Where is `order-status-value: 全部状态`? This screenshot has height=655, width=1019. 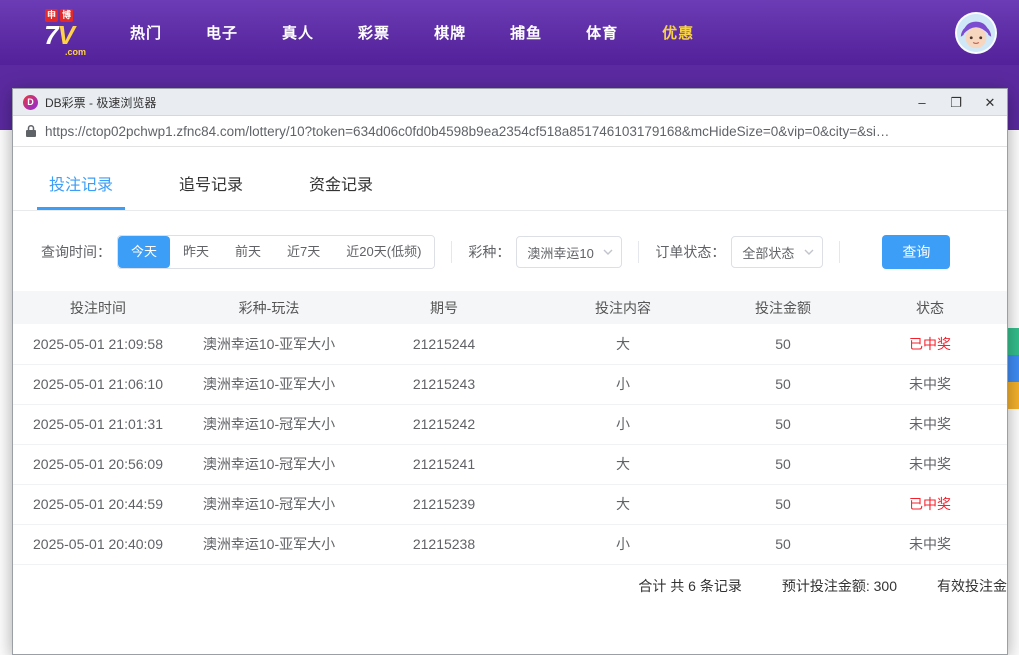 order-status-value: 全部状态 is located at coordinates (768, 253).